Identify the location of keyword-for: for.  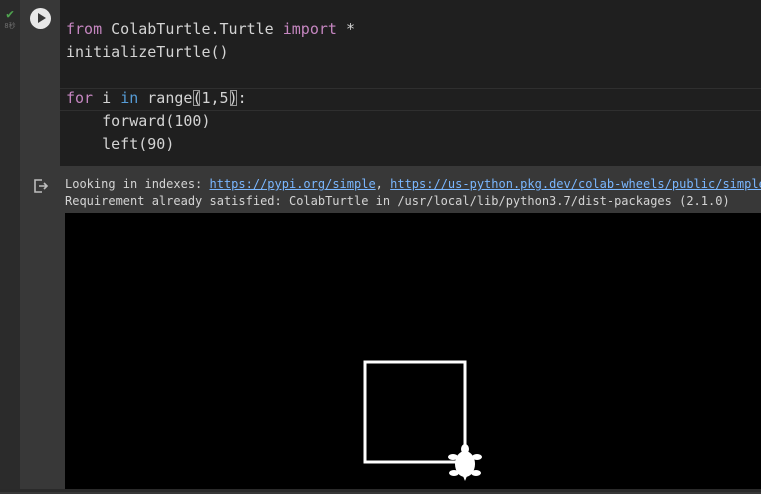
(80, 98).